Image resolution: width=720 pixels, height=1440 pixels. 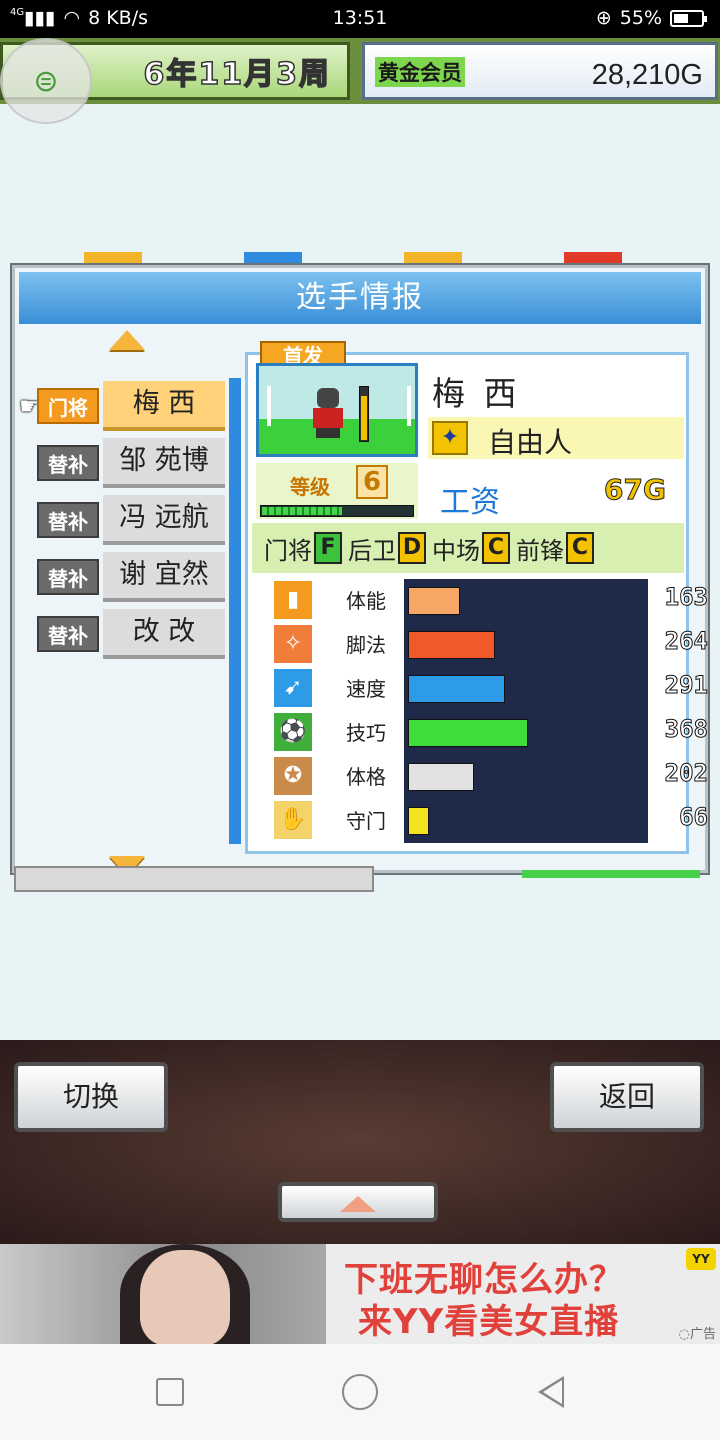 What do you see at coordinates (293, 688) in the screenshot?
I see `running-icon: ➹` at bounding box center [293, 688].